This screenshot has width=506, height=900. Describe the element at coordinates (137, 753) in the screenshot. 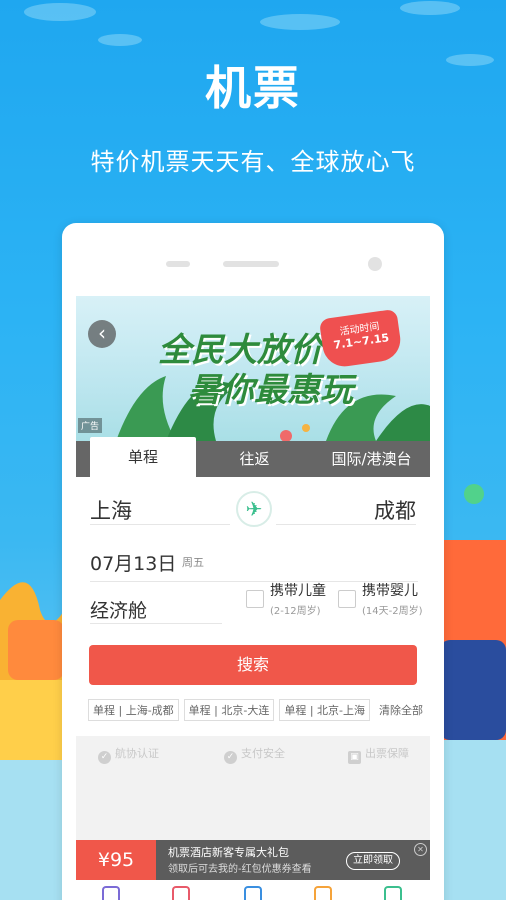

I see `trust-label: 航协认证` at that location.